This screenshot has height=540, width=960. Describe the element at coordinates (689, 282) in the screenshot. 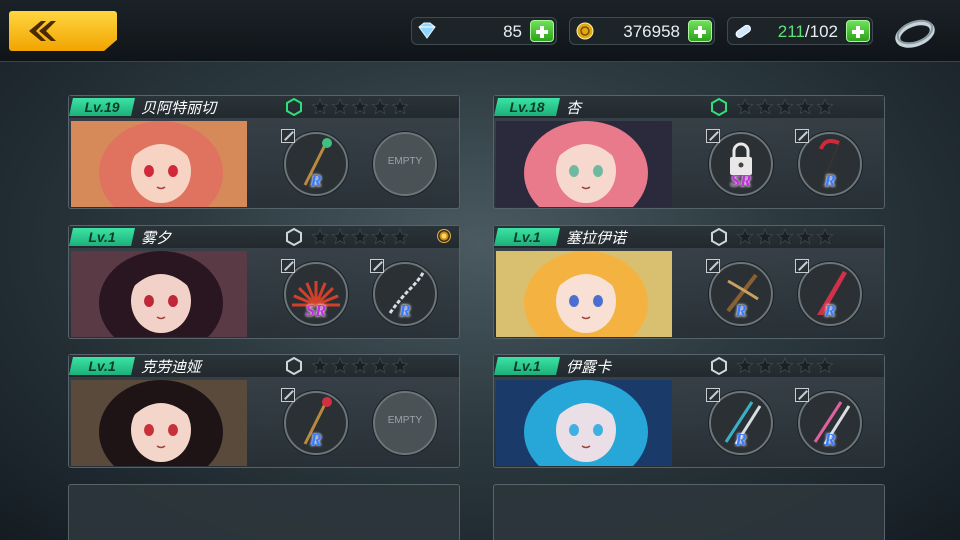

I see `character-card: Lv.1 塞拉伊诺 R R` at that location.